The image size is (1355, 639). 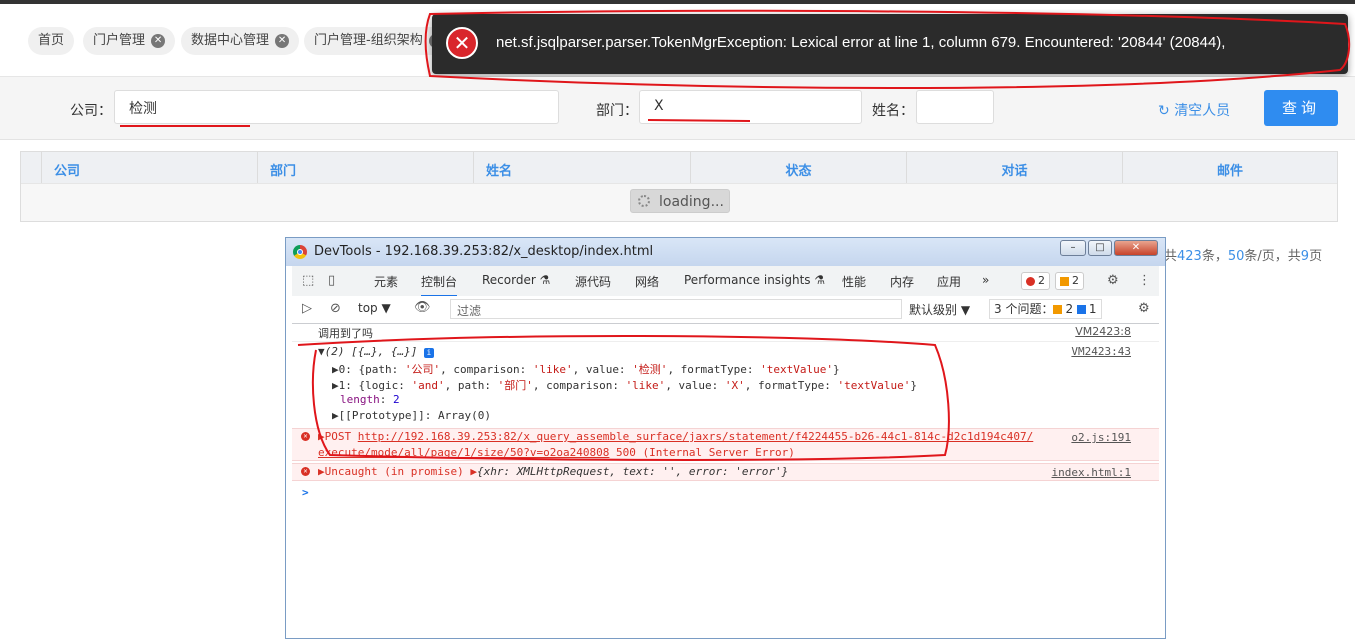 I want to click on more-tabs-button: », so click(x=985, y=280).